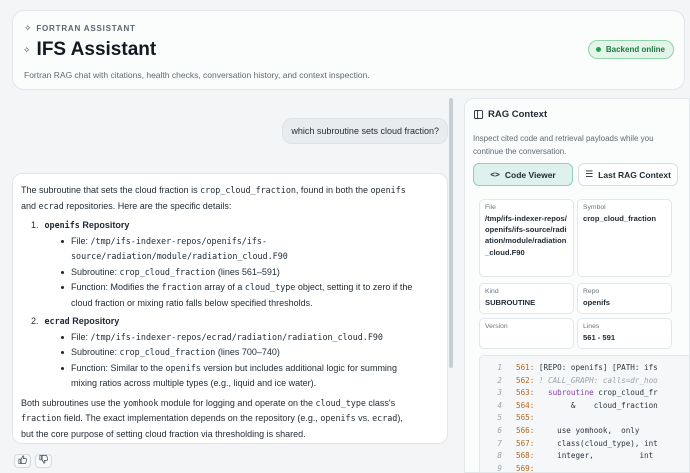 This screenshot has height=473, width=690. What do you see at coordinates (624, 238) in the screenshot?
I see `meta-symbol: Symbol crop_cloud_fraction` at bounding box center [624, 238].